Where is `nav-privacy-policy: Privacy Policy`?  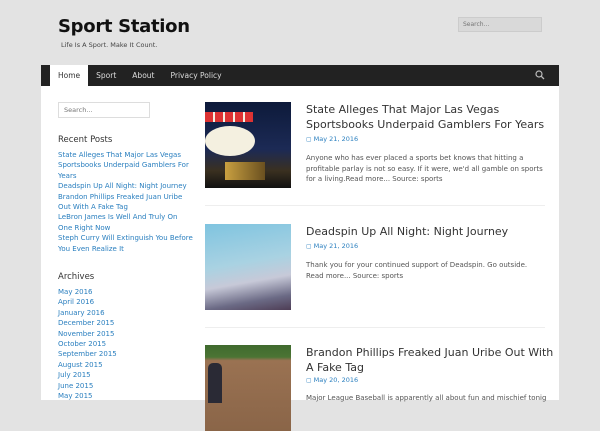
nav-privacy-policy: Privacy Policy is located at coordinates (195, 75).